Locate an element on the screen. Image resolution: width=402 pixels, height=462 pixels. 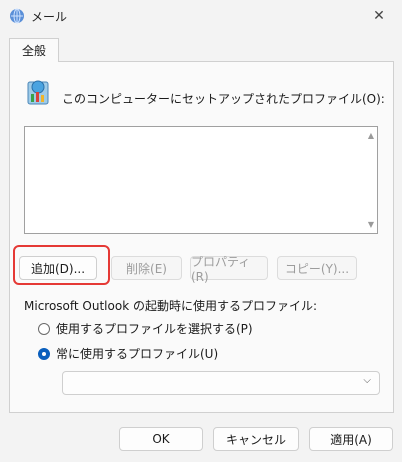
properties-button: プロパティ(R) is located at coordinates (229, 269).